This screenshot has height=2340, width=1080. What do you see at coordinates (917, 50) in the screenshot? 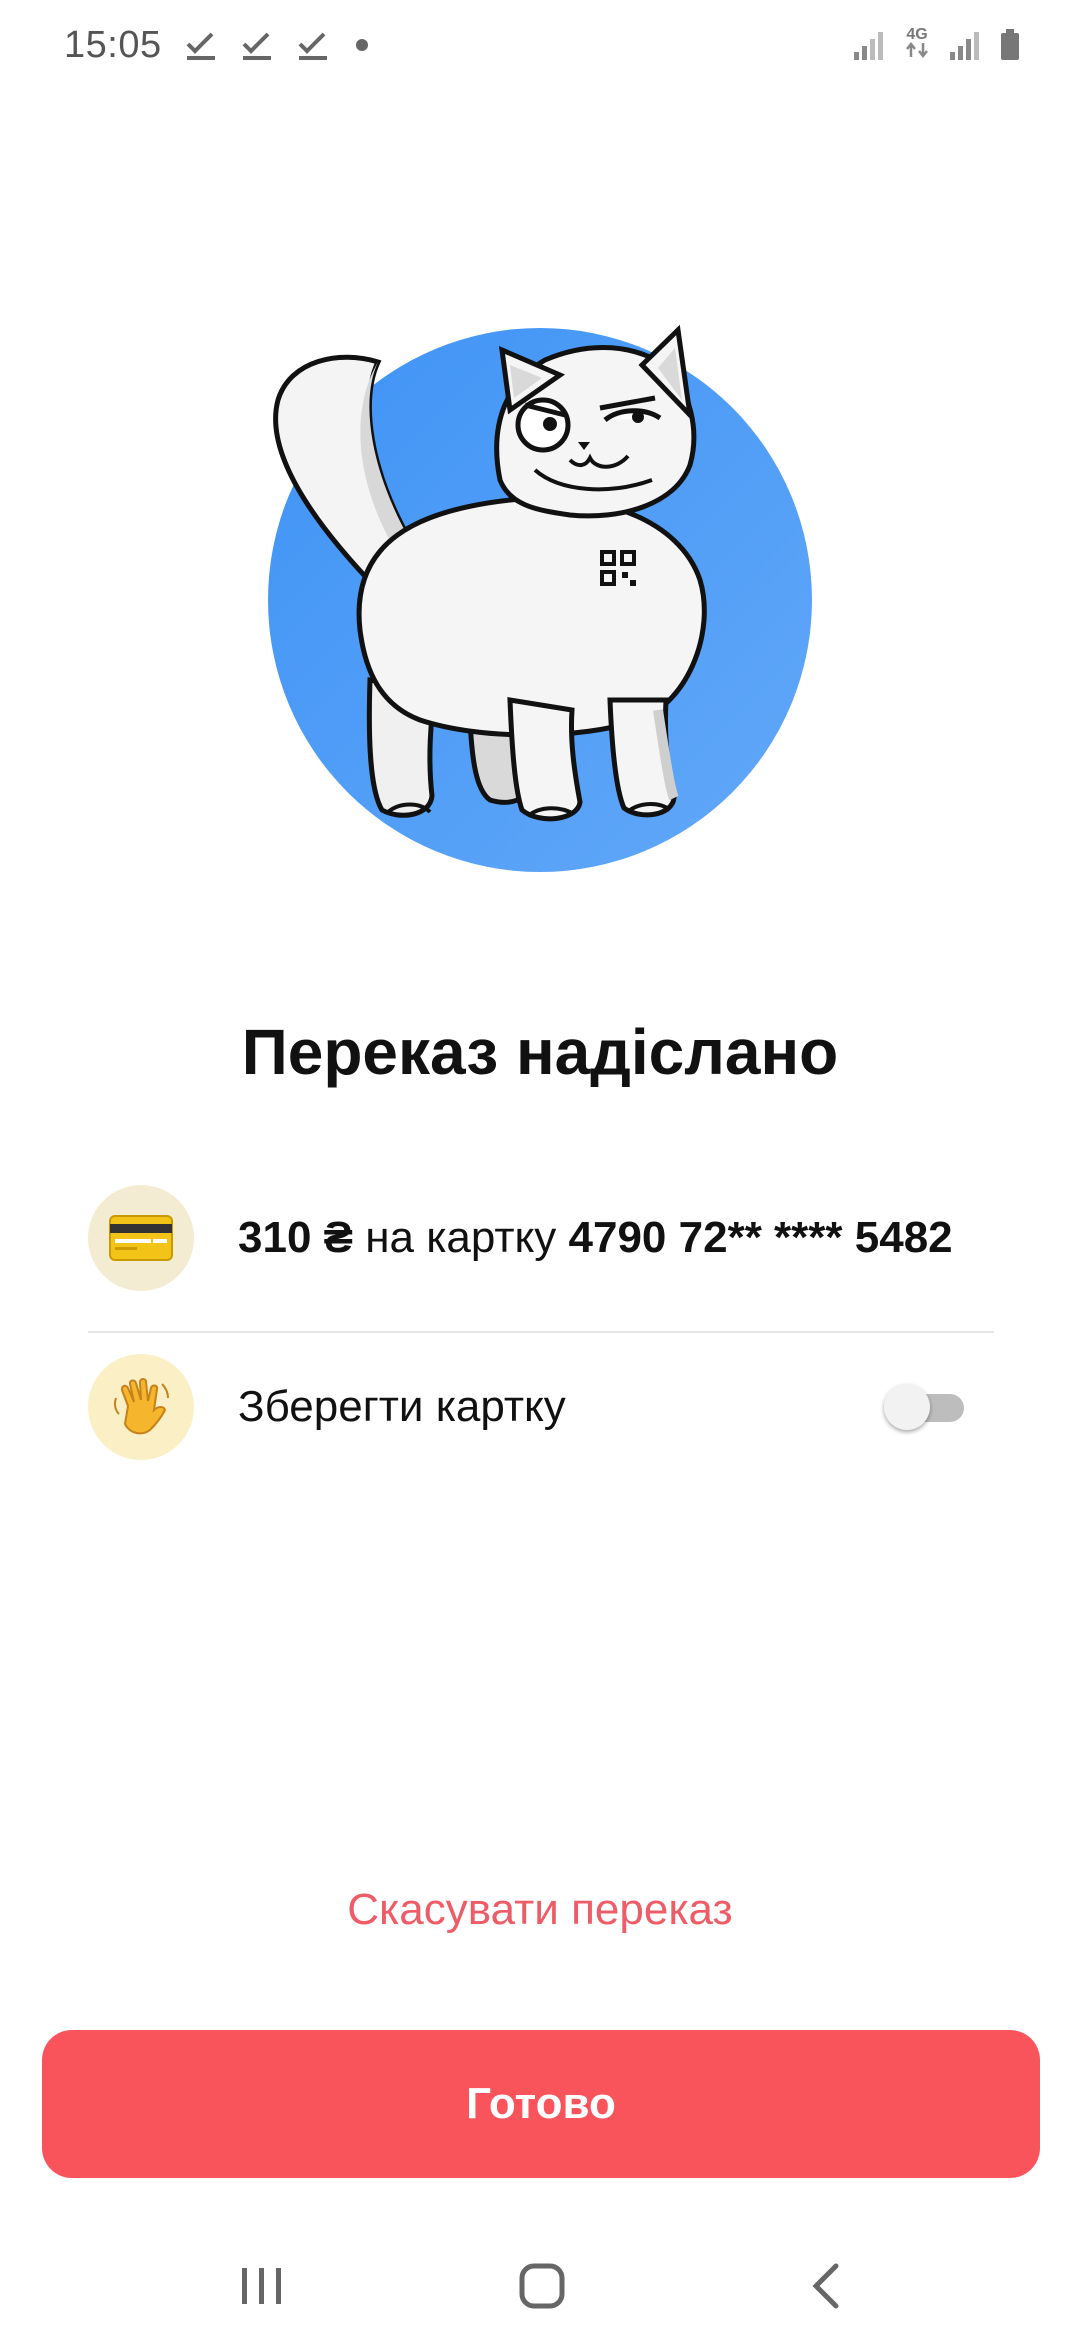
I see `data-arrows-icon` at bounding box center [917, 50].